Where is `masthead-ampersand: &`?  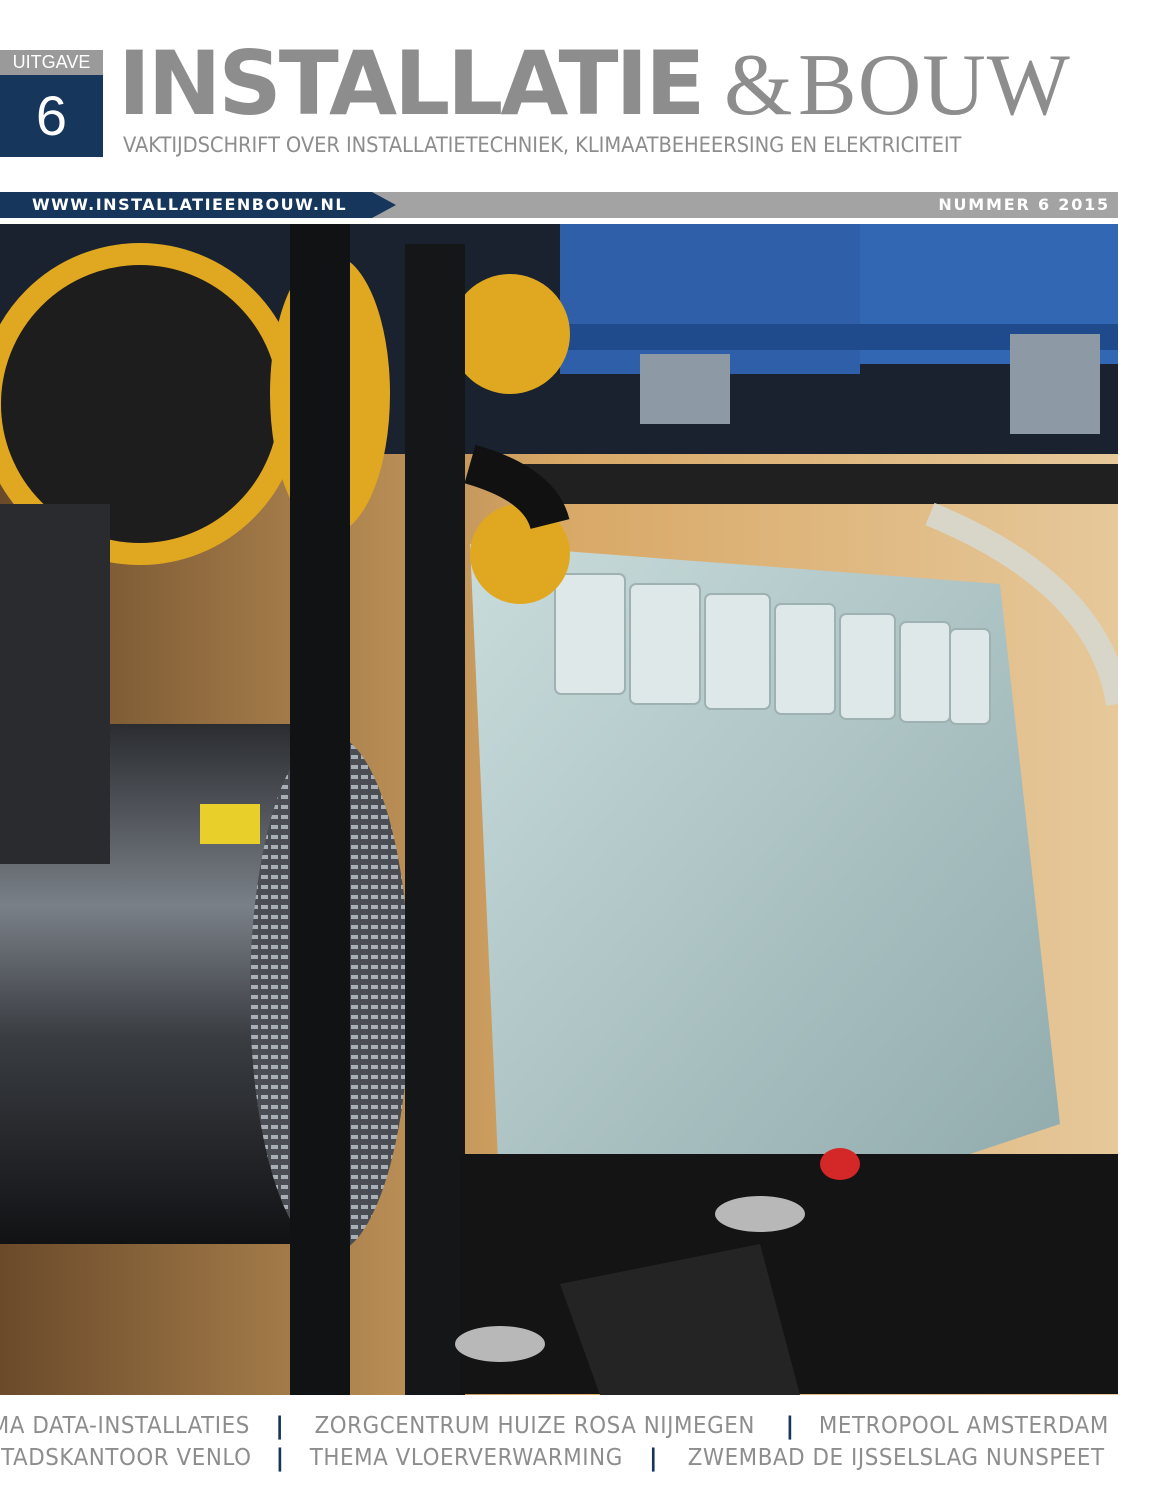 masthead-ampersand: & is located at coordinates (758, 85).